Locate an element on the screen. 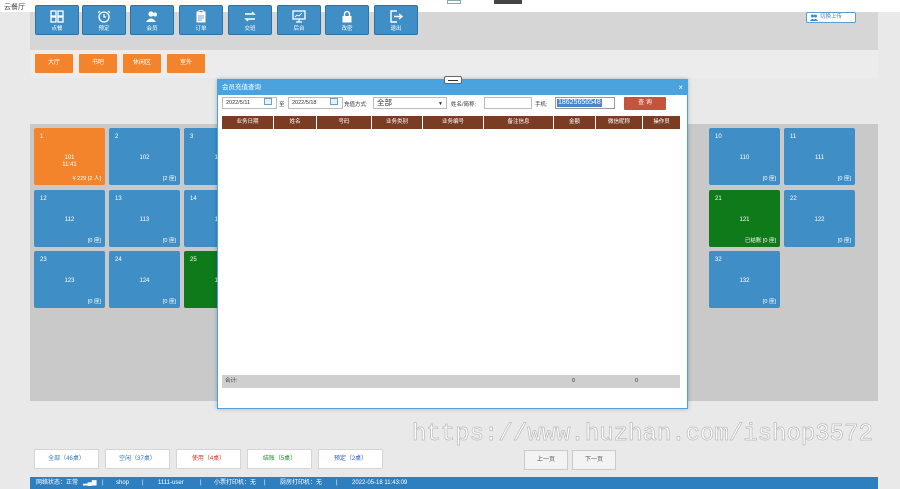 The height and width of the screenshot is (489, 900). table-tile: 2 102 [2 座] is located at coordinates (144, 156).